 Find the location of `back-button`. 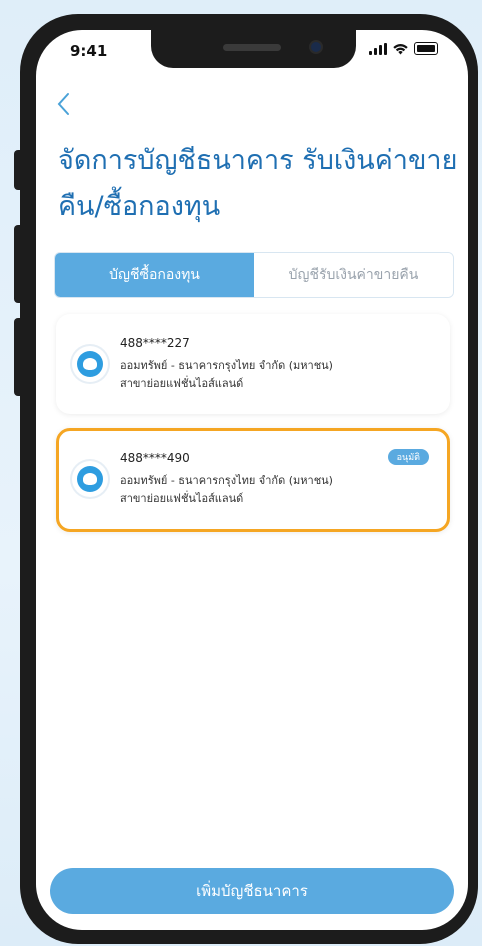

back-button is located at coordinates (63, 106).